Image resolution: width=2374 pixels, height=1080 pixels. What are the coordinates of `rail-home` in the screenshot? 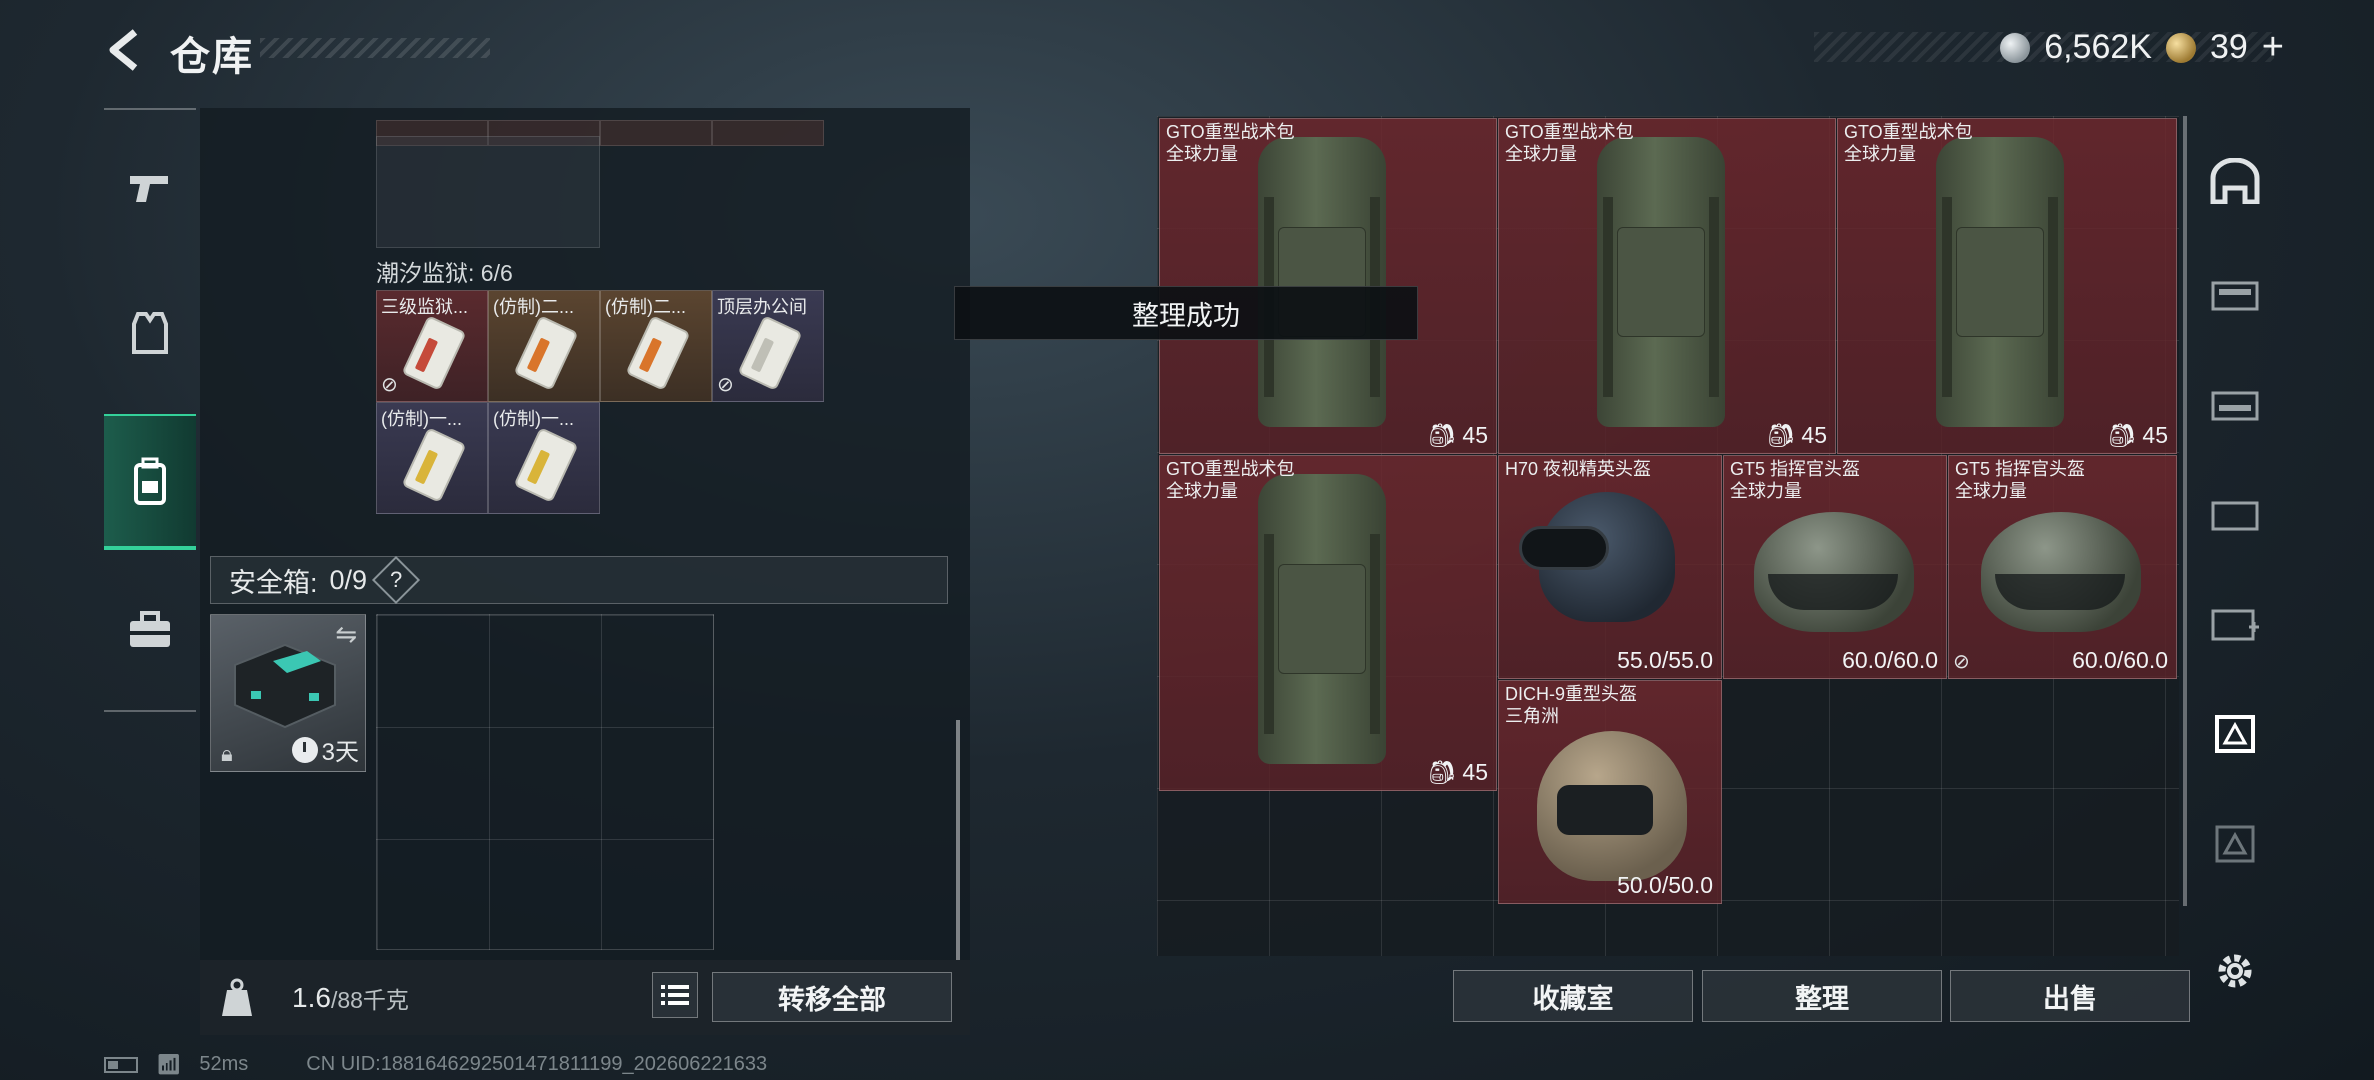 It's located at (2235, 181).